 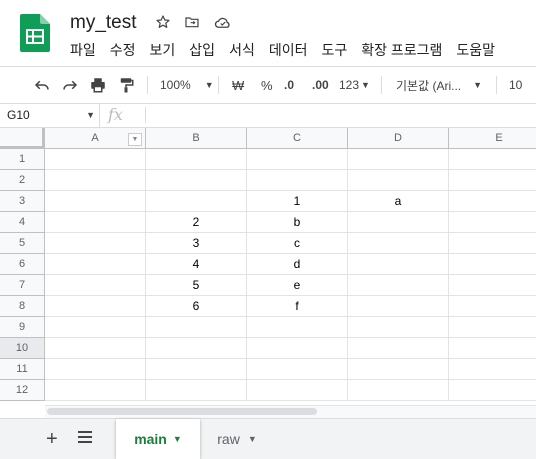 What do you see at coordinates (398, 243) in the screenshot?
I see `cell-D5` at bounding box center [398, 243].